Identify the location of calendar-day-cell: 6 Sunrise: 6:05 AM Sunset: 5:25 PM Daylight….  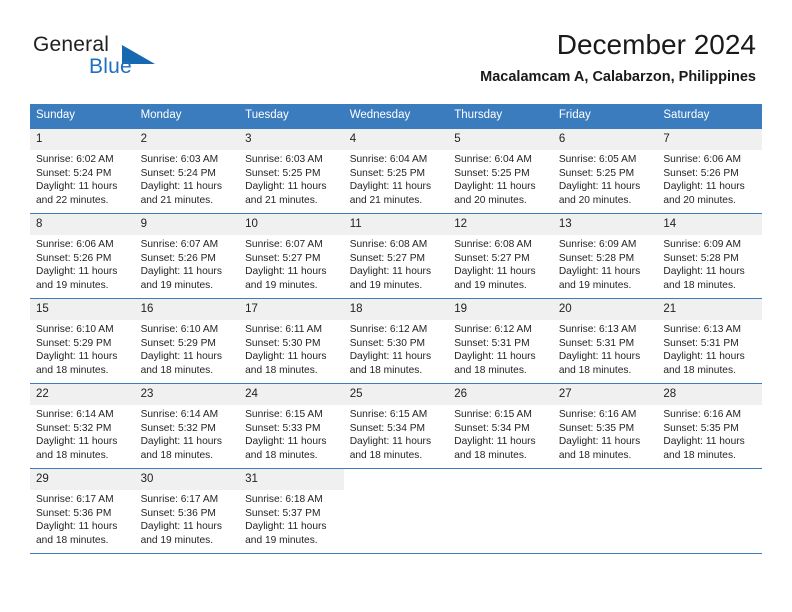
(605, 171).